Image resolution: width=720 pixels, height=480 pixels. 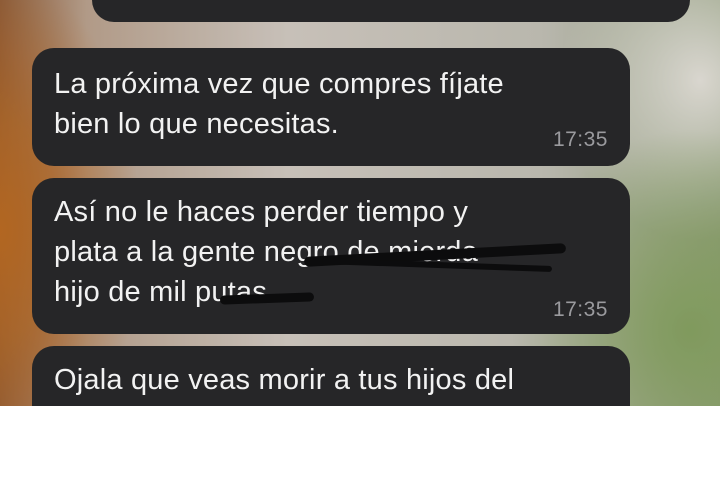 I want to click on message-text: Ojala que veas morir a tus hijos del, so click(x=284, y=380).